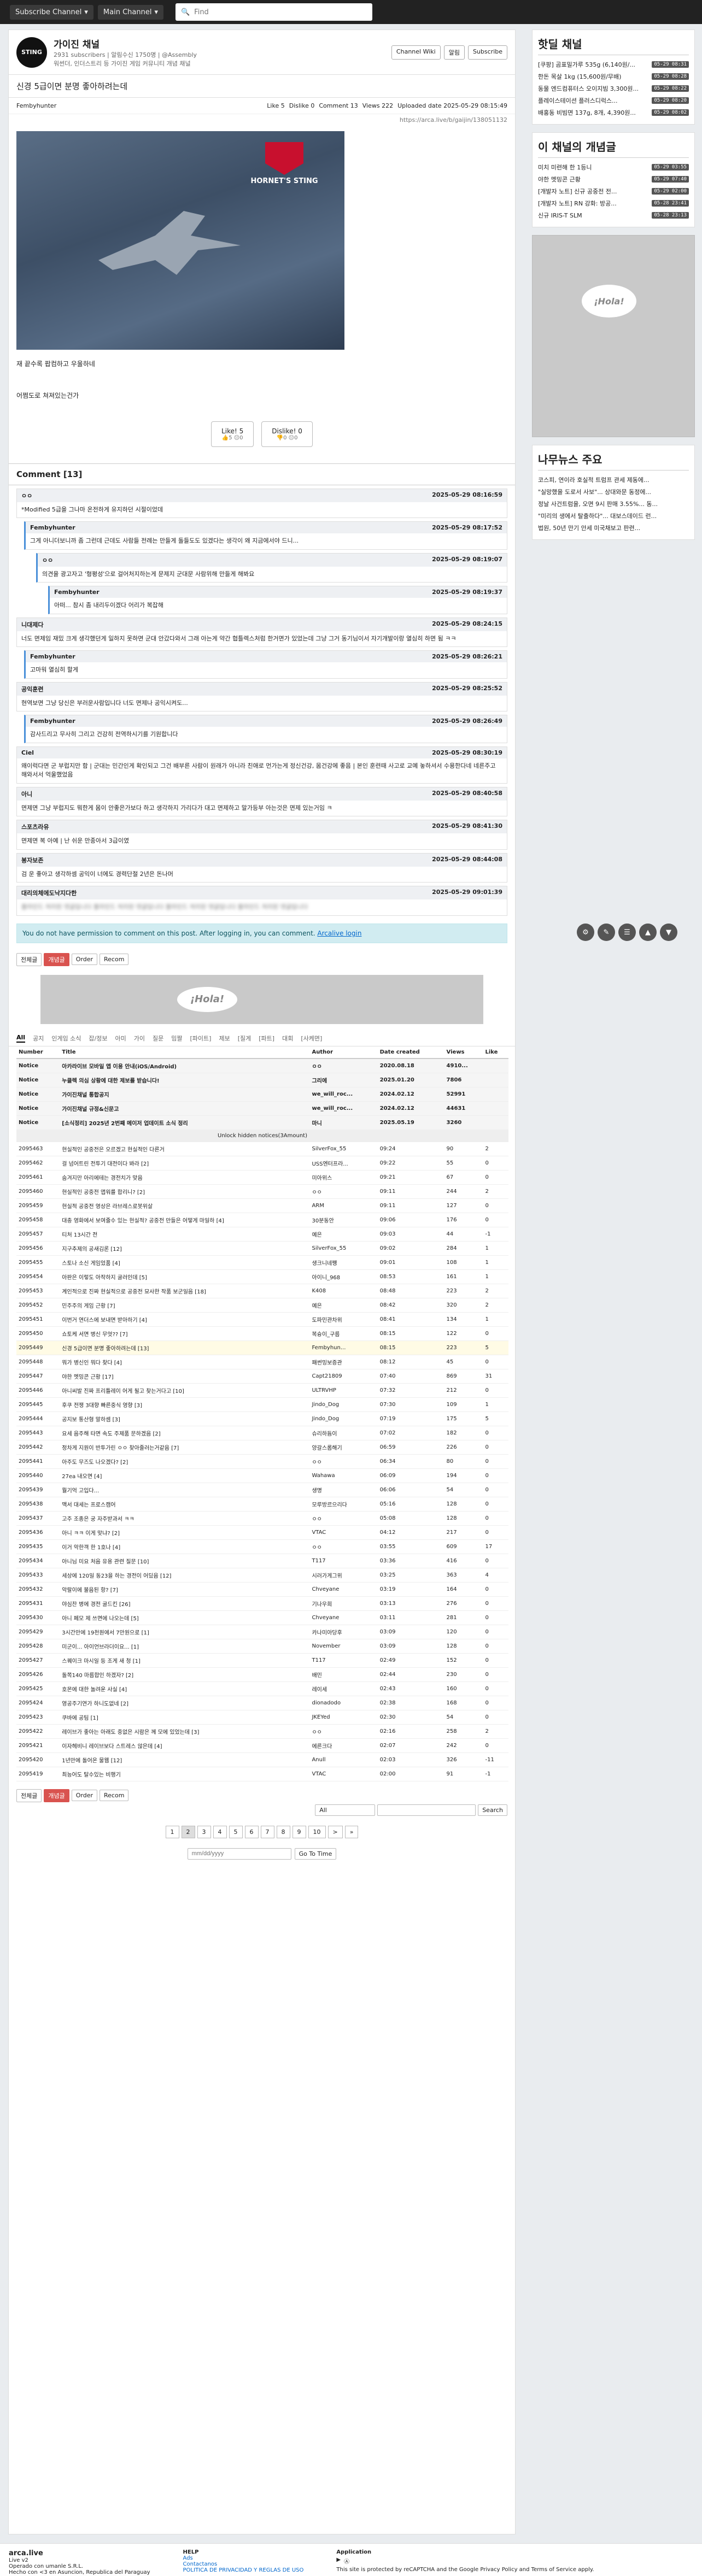 This screenshot has width=702, height=2576. I want to click on table-row: 2095459 현실적 공중전 영상은 라브레스로봇위살 ARM 09:11 127 0, so click(262, 1205).